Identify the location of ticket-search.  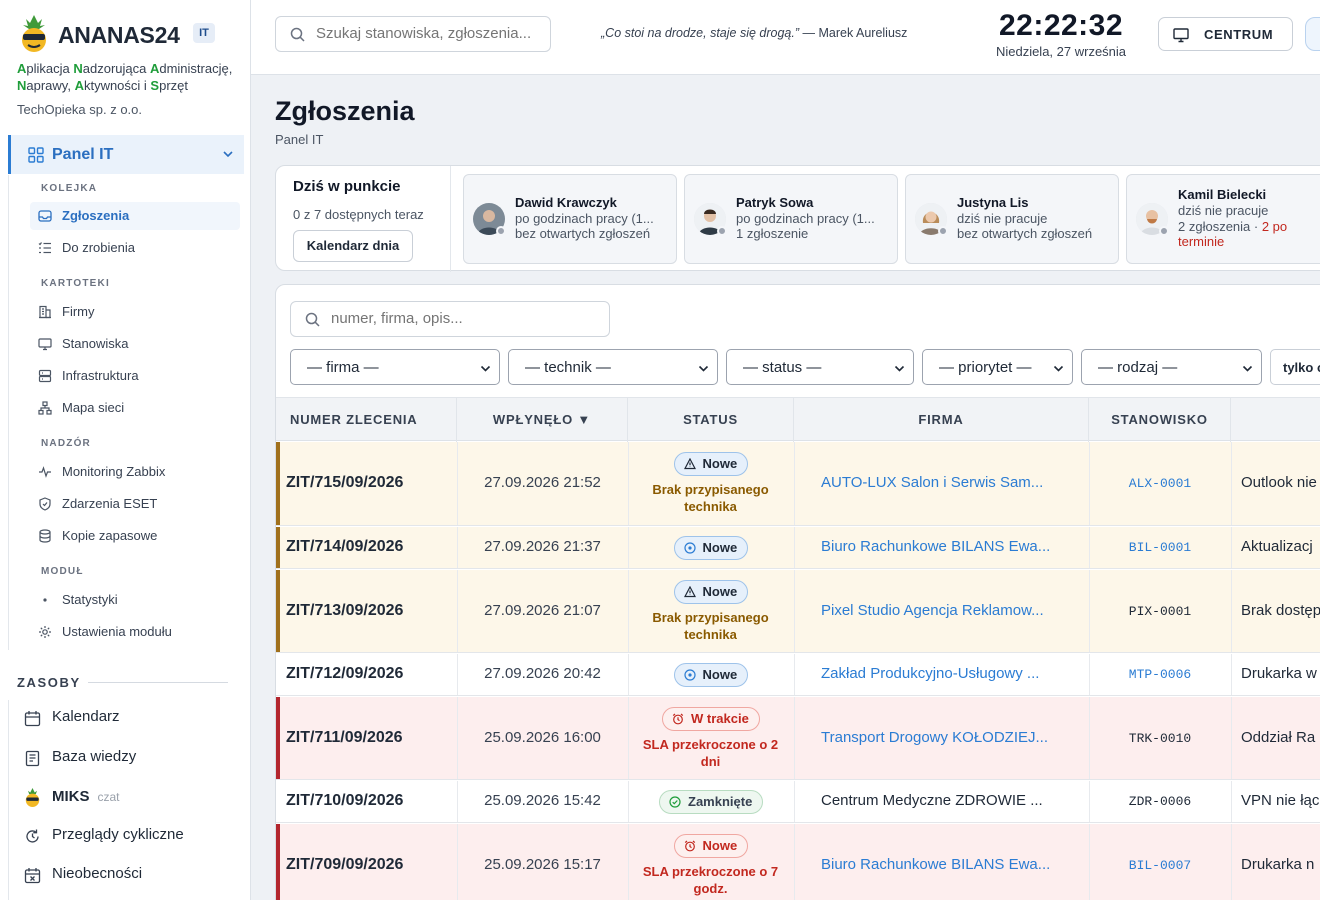
(450, 319).